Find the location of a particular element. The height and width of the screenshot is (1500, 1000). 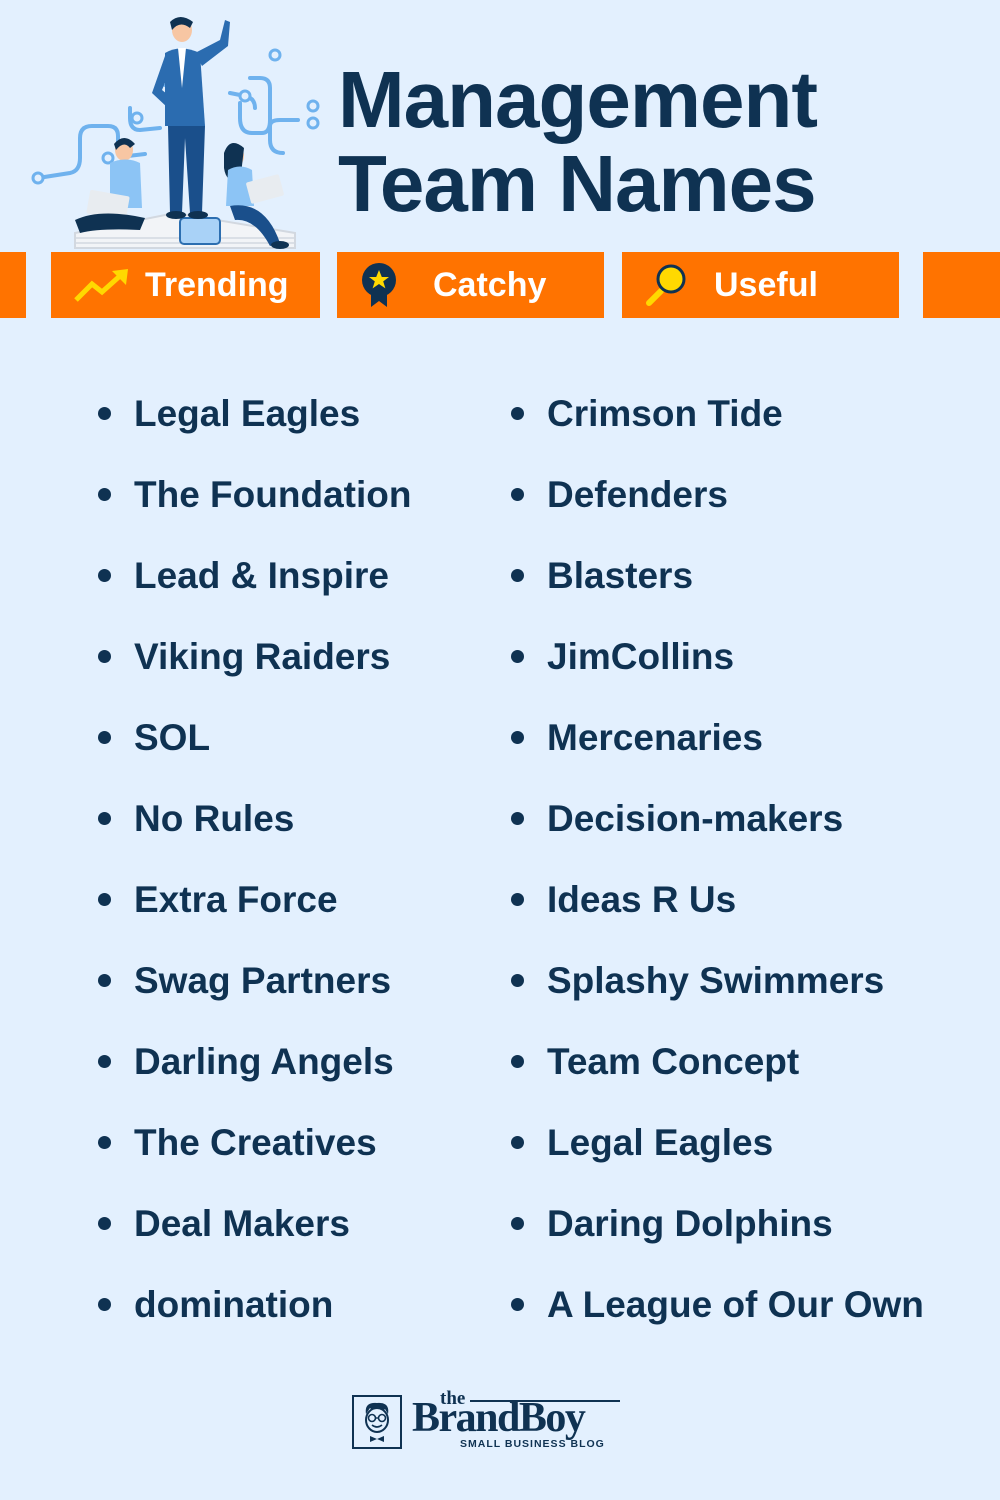

trending-up-arrow-icon is located at coordinates (101, 285).